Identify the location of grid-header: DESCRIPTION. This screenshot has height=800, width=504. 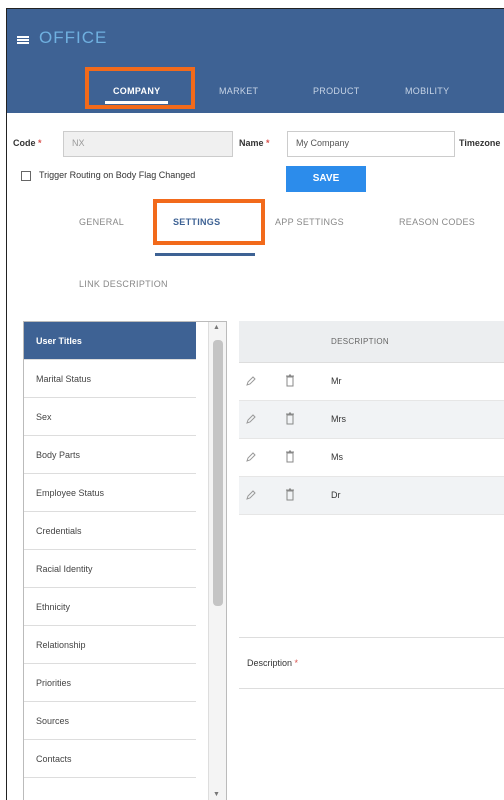
(371, 342).